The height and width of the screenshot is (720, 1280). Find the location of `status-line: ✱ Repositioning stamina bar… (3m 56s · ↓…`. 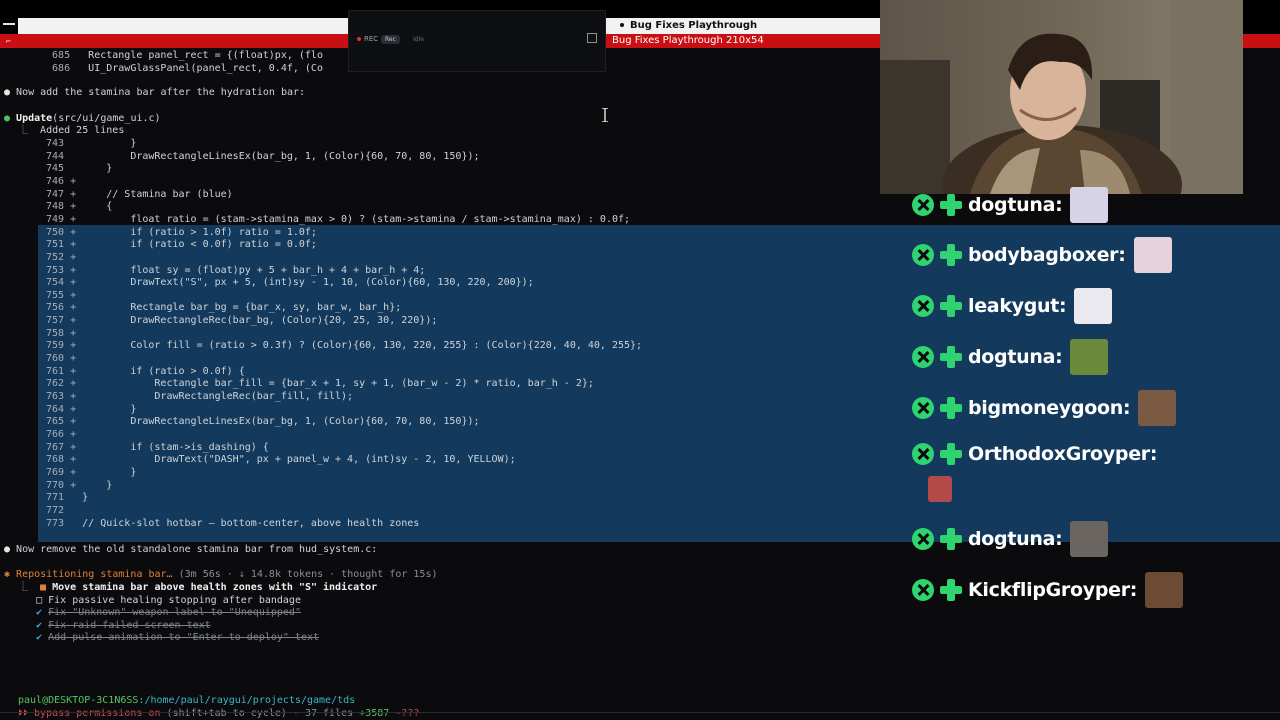

status-line: ✱ Repositioning stamina bar… (3m 56s · ↓… is located at coordinates (221, 574).